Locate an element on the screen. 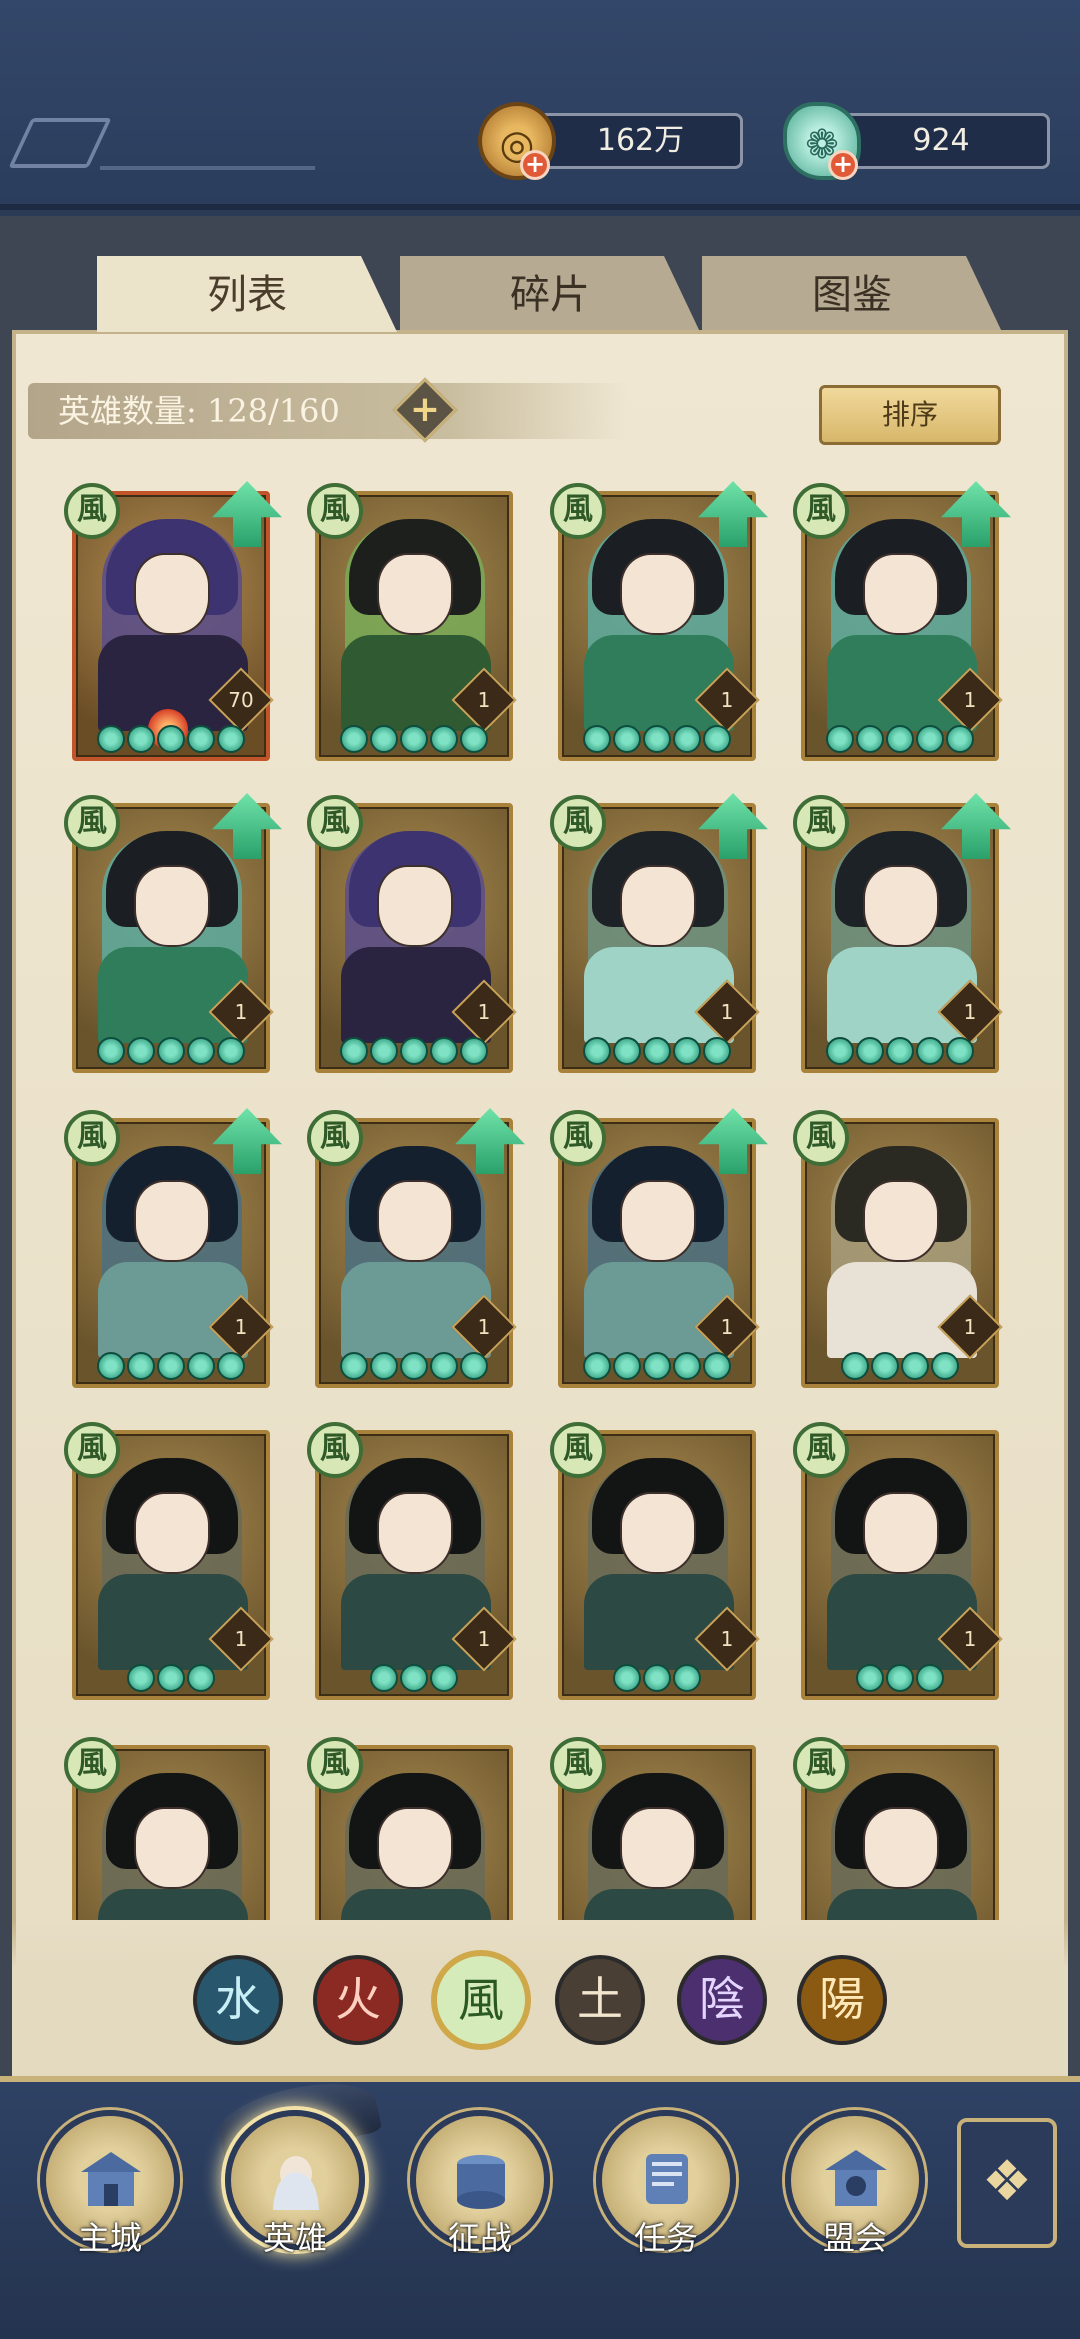 The width and height of the screenshot is (1080, 2339). yin-glyph: 陰 is located at coordinates (722, 1999).